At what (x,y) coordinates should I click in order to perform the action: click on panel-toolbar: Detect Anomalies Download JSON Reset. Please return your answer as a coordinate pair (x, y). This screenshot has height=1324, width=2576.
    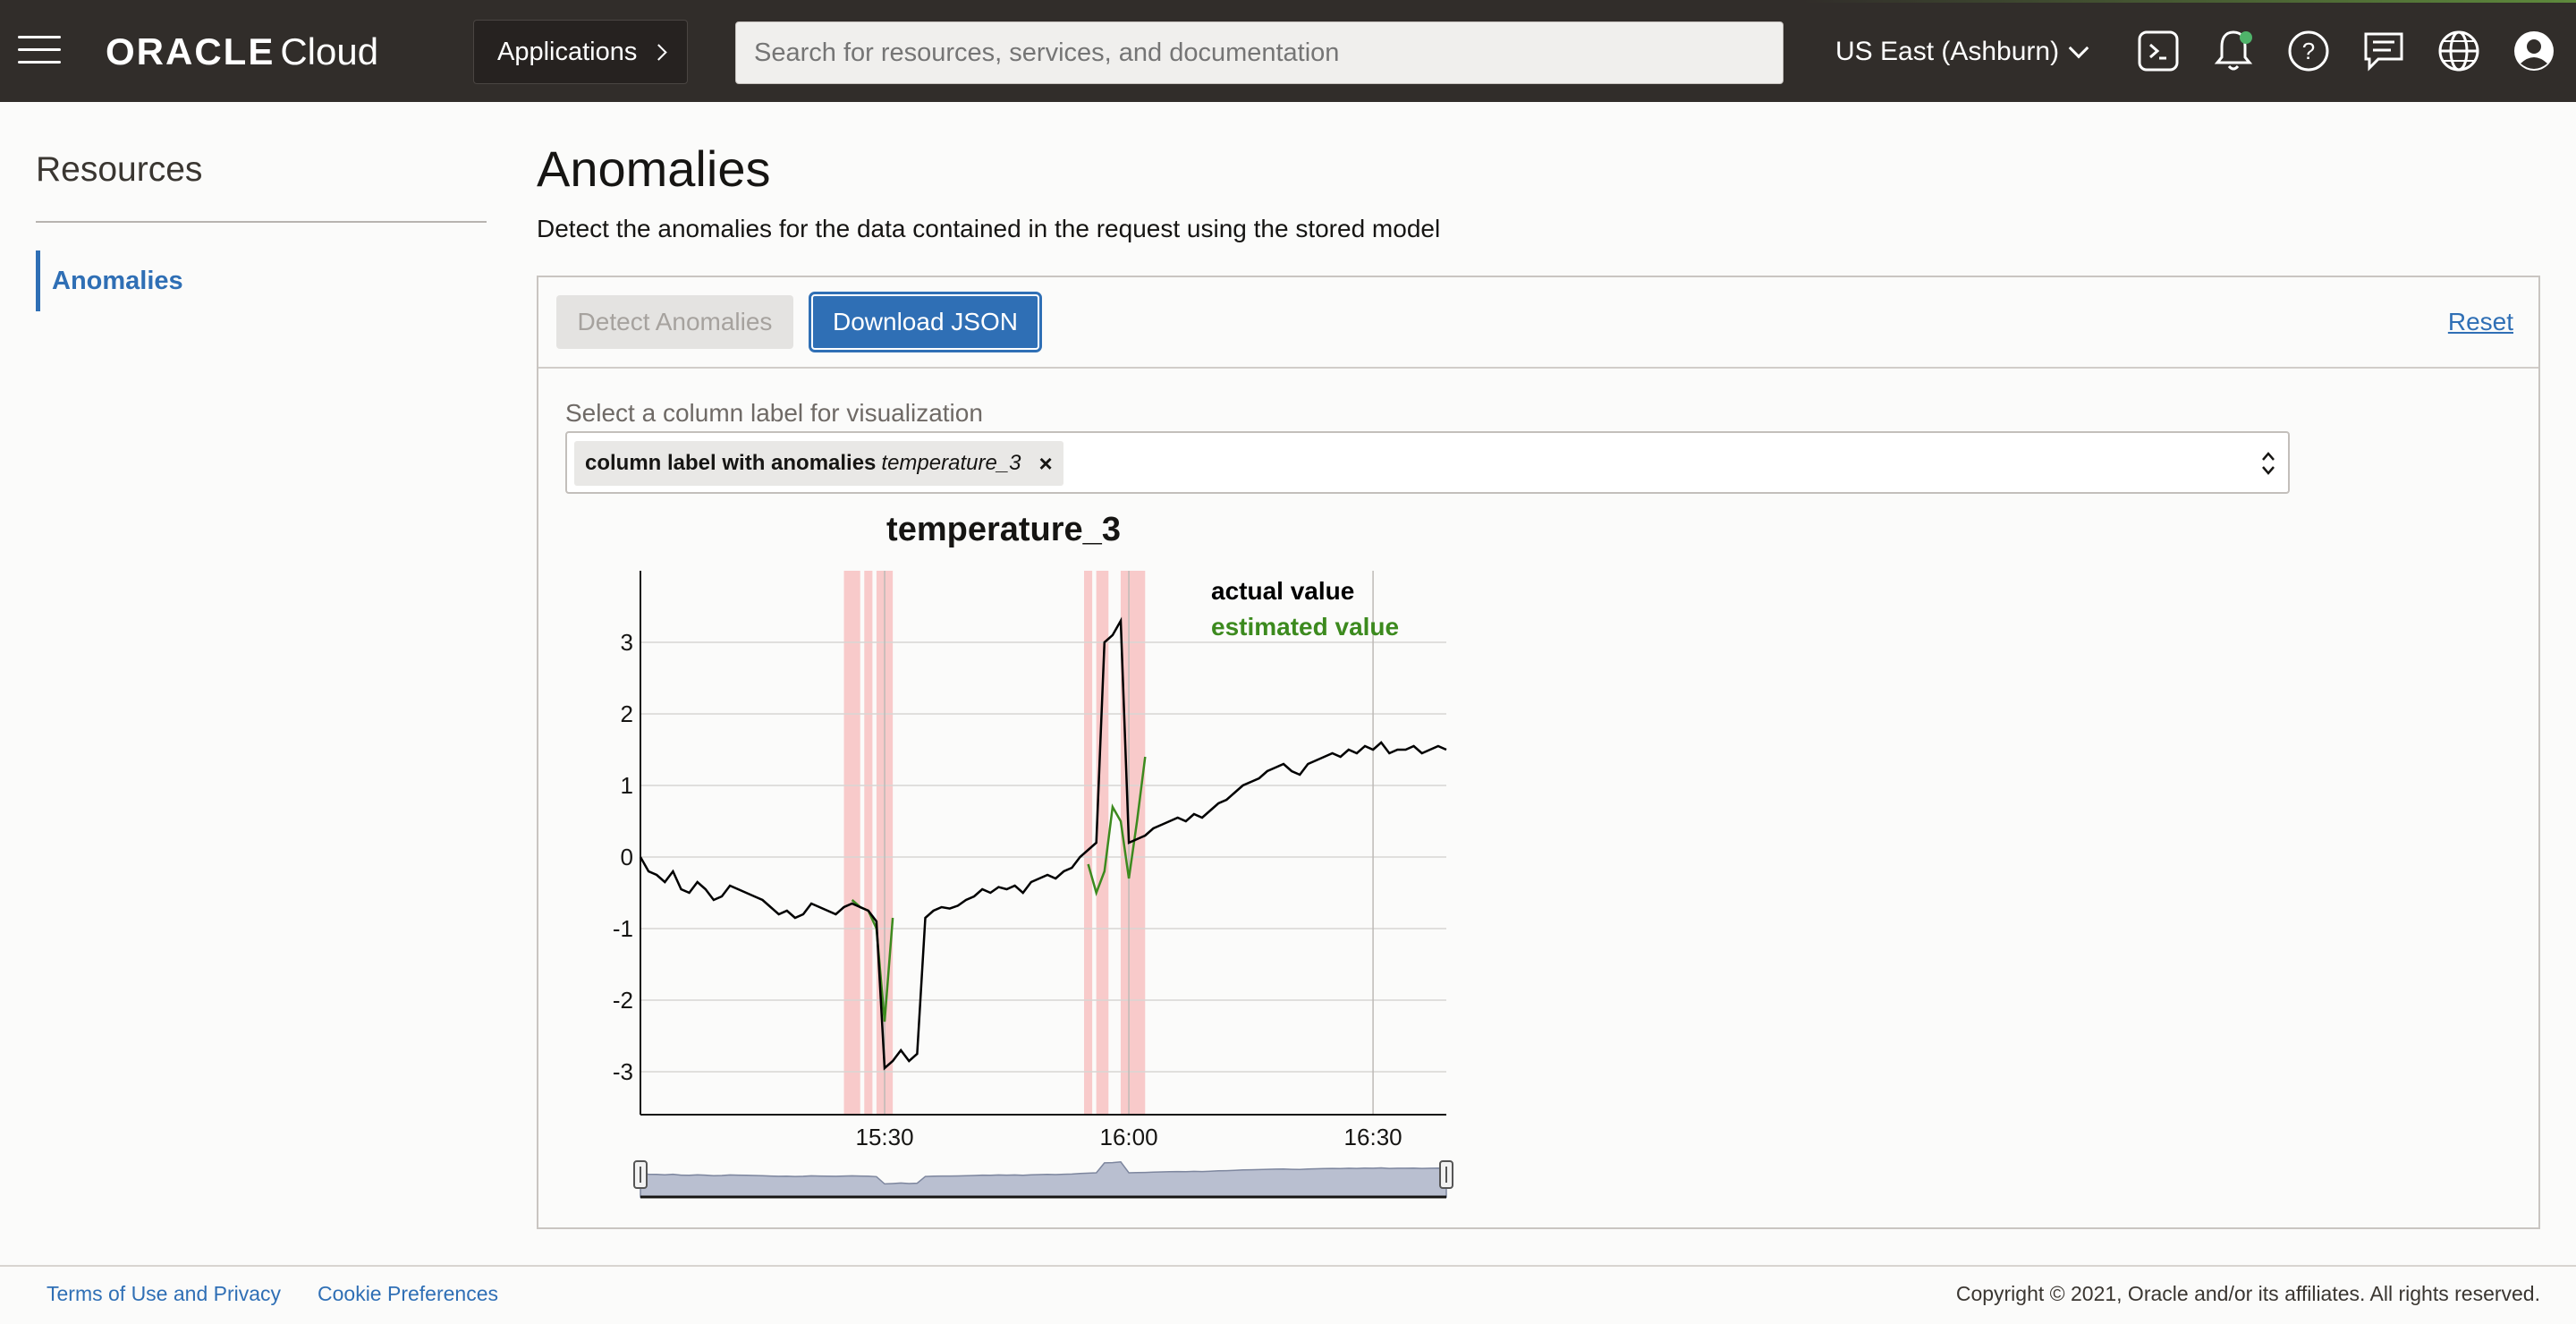
    Looking at the image, I should click on (1538, 323).